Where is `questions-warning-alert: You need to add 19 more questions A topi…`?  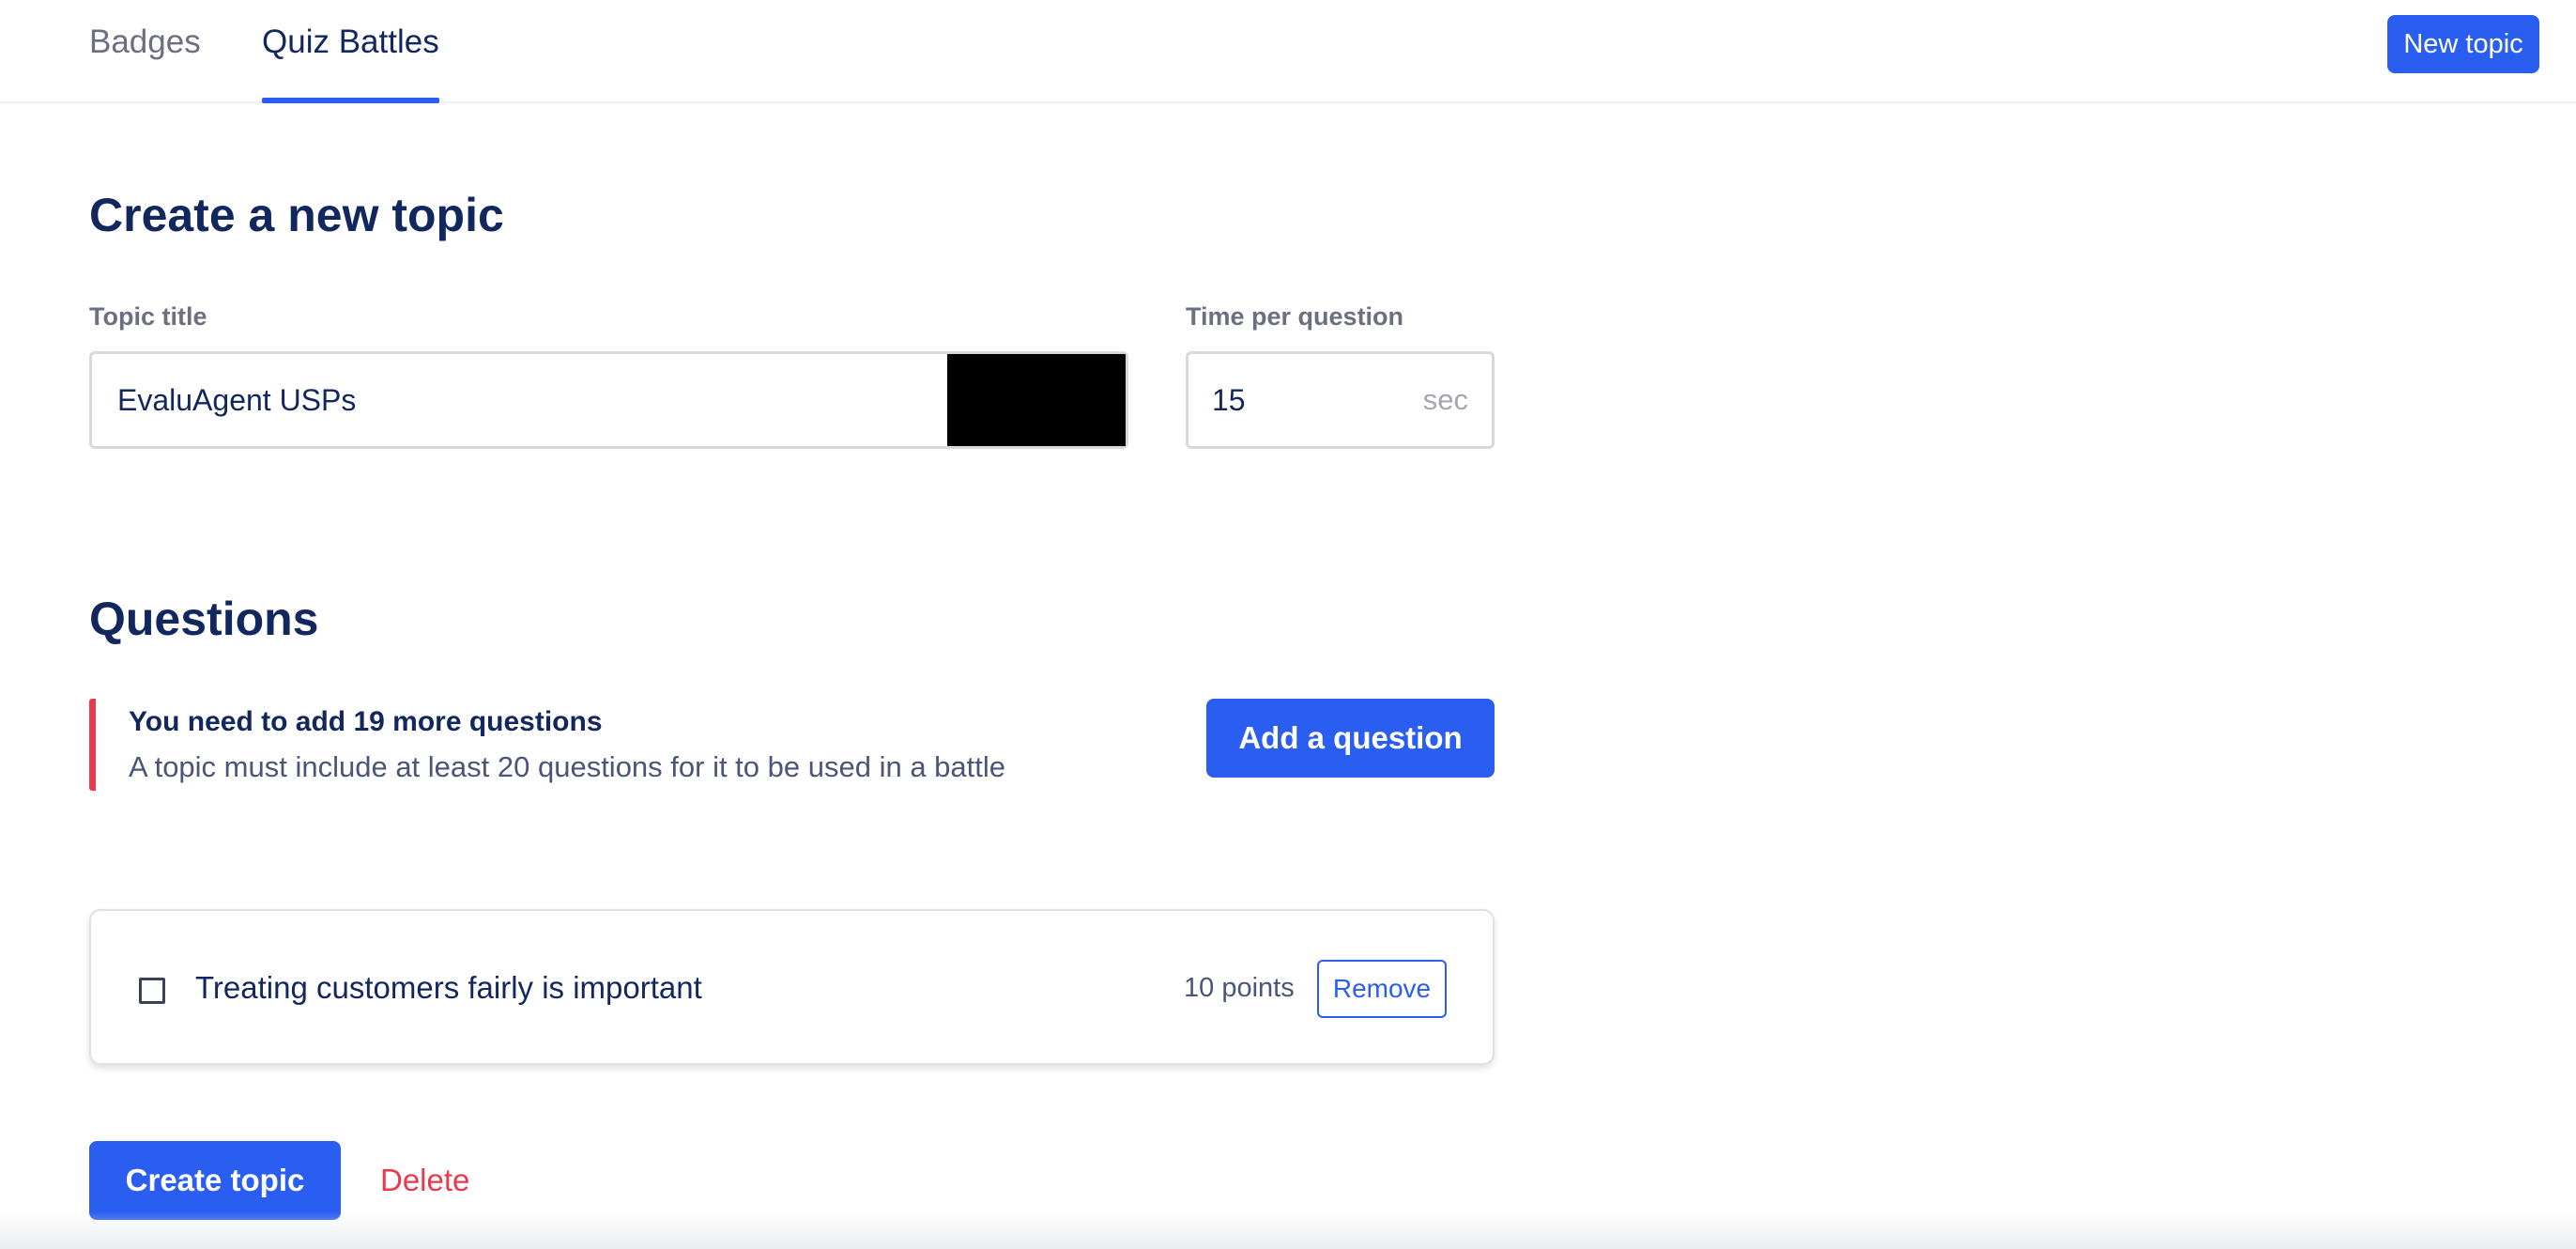 questions-warning-alert: You need to add 19 more questions A topi… is located at coordinates (629, 745).